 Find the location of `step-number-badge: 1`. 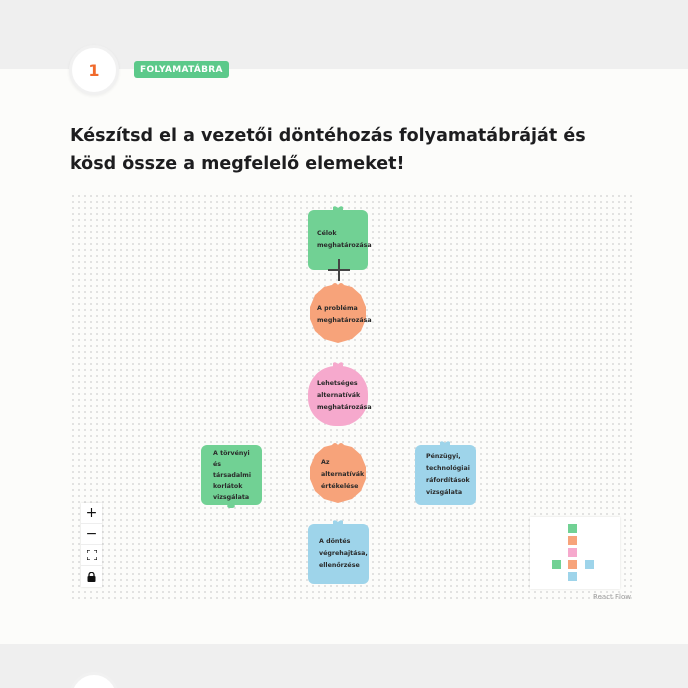

step-number-badge: 1 is located at coordinates (94, 70).